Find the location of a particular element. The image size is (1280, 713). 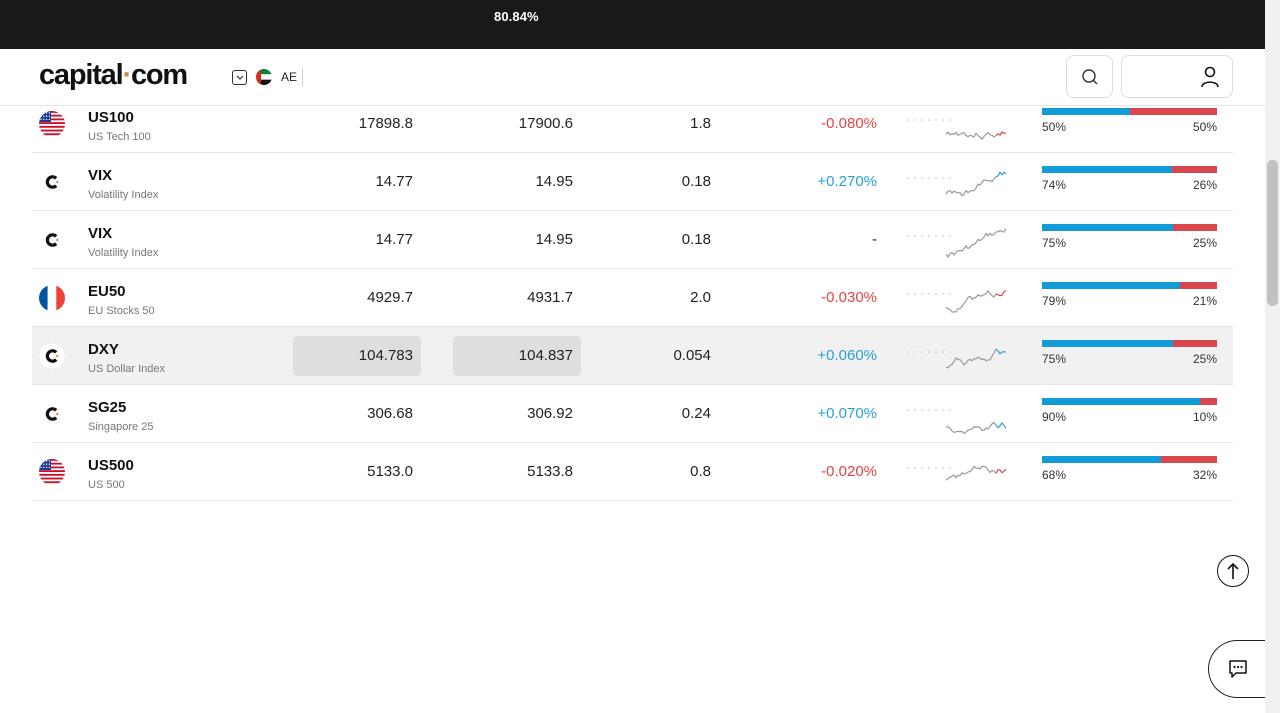

spread-value: 0.24 is located at coordinates (696, 413).